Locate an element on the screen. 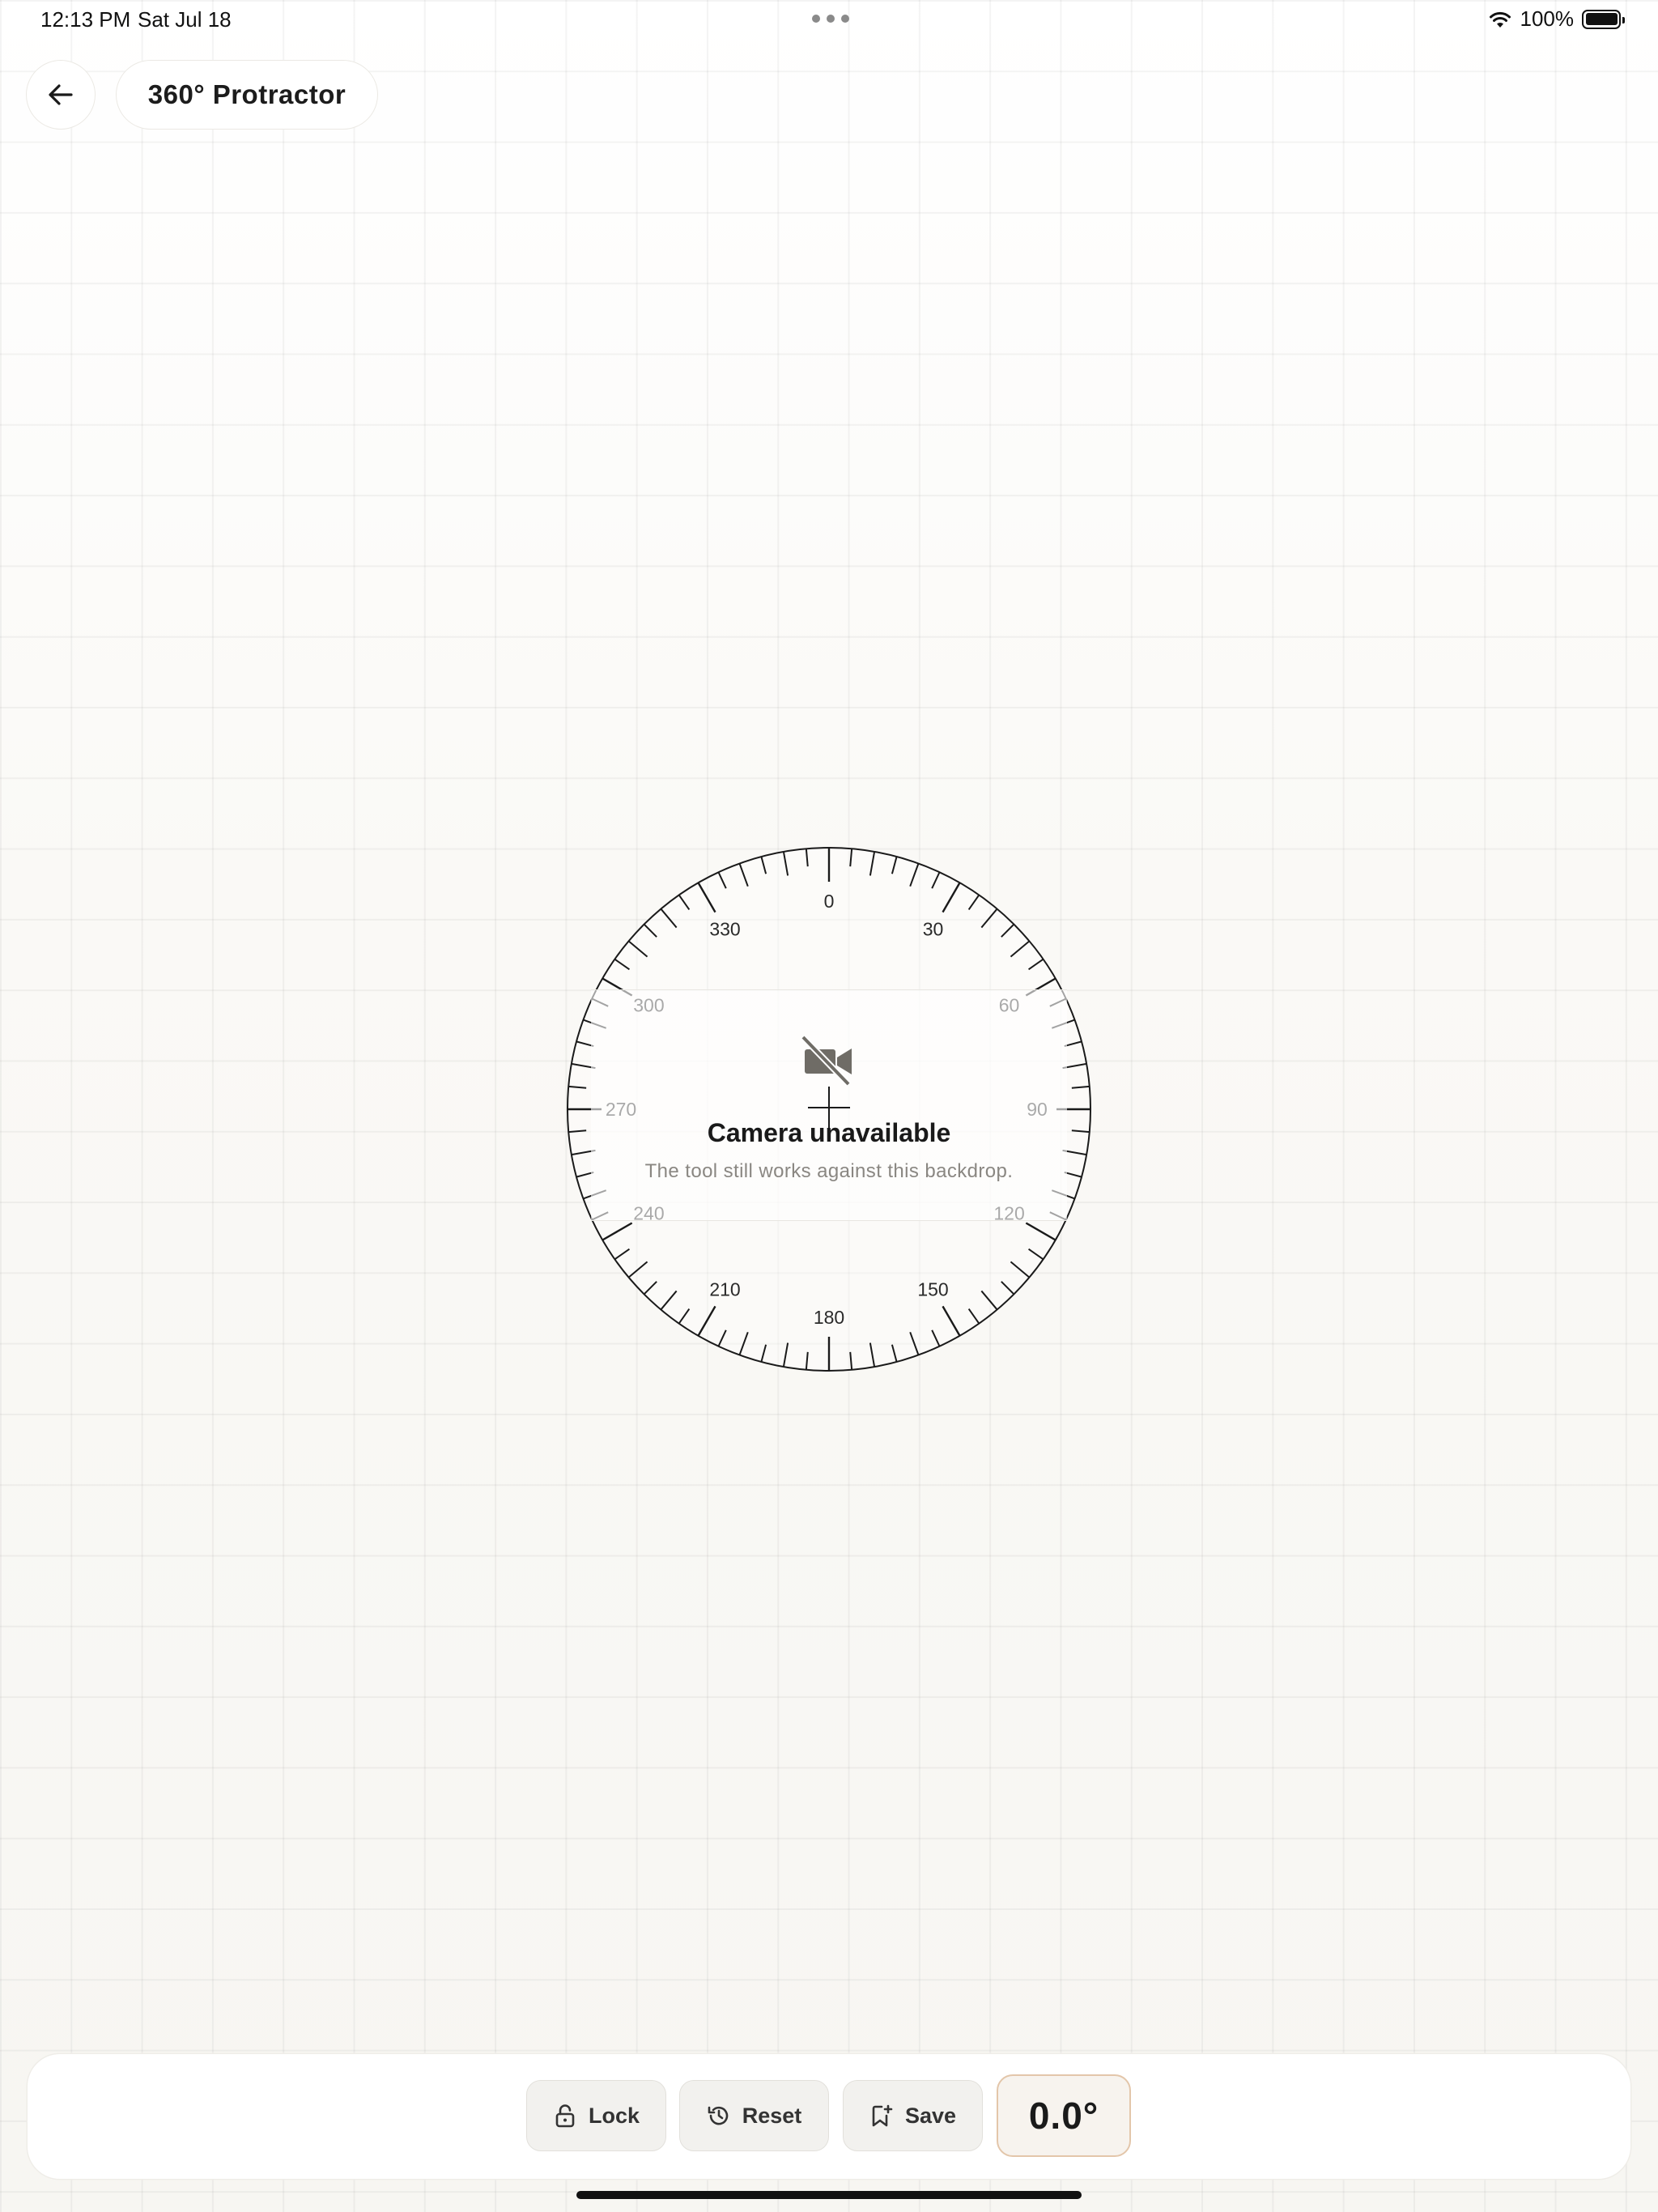  bookmark-add-icon is located at coordinates (882, 2115).